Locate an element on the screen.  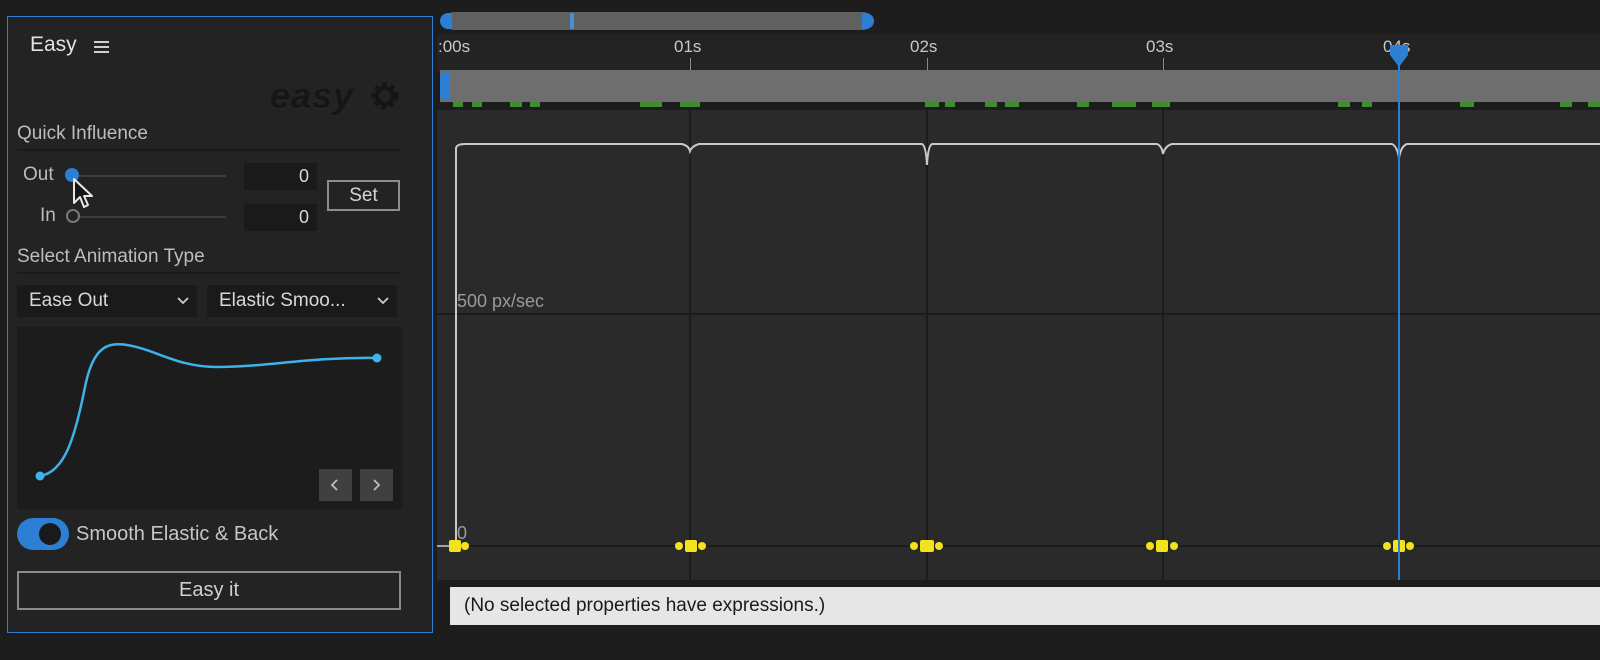
tick-label: 03s is located at coordinates (1160, 46).